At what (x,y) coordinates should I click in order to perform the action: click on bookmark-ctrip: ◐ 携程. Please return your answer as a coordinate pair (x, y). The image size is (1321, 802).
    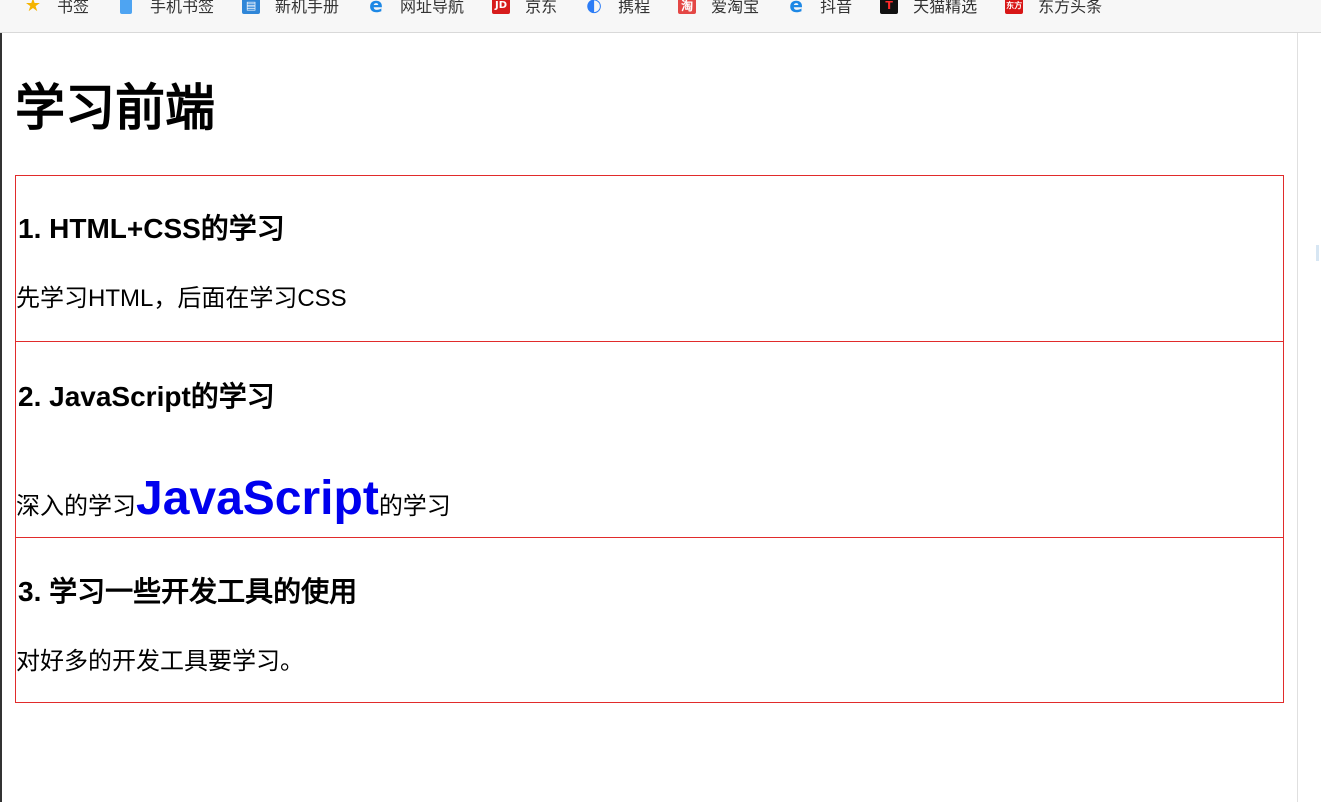
    Looking at the image, I should click on (617, 8).